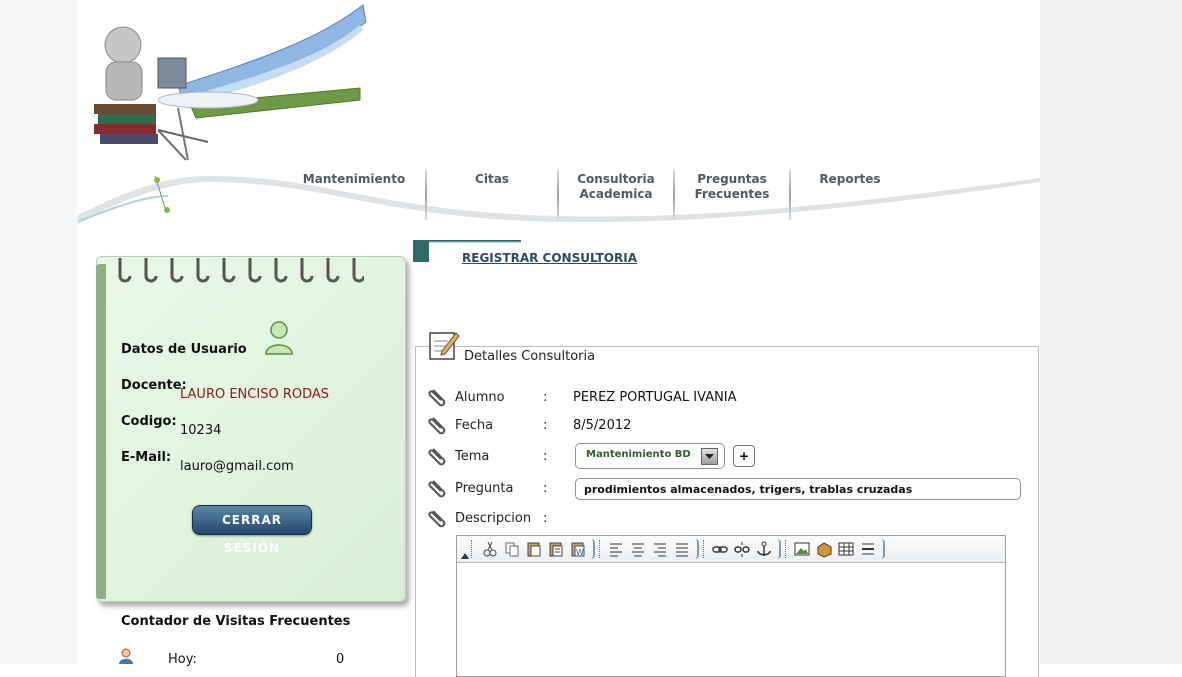  I want to click on image-icon, so click(802, 549).